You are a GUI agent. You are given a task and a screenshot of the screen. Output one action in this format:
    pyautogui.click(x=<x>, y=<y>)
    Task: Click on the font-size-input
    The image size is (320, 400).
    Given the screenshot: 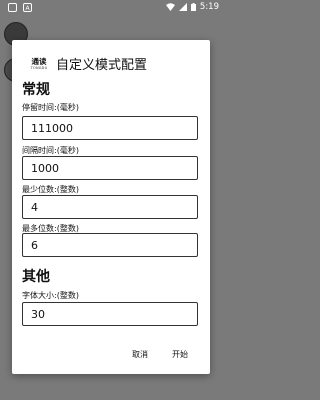 What is the action you would take?
    pyautogui.click(x=110, y=314)
    